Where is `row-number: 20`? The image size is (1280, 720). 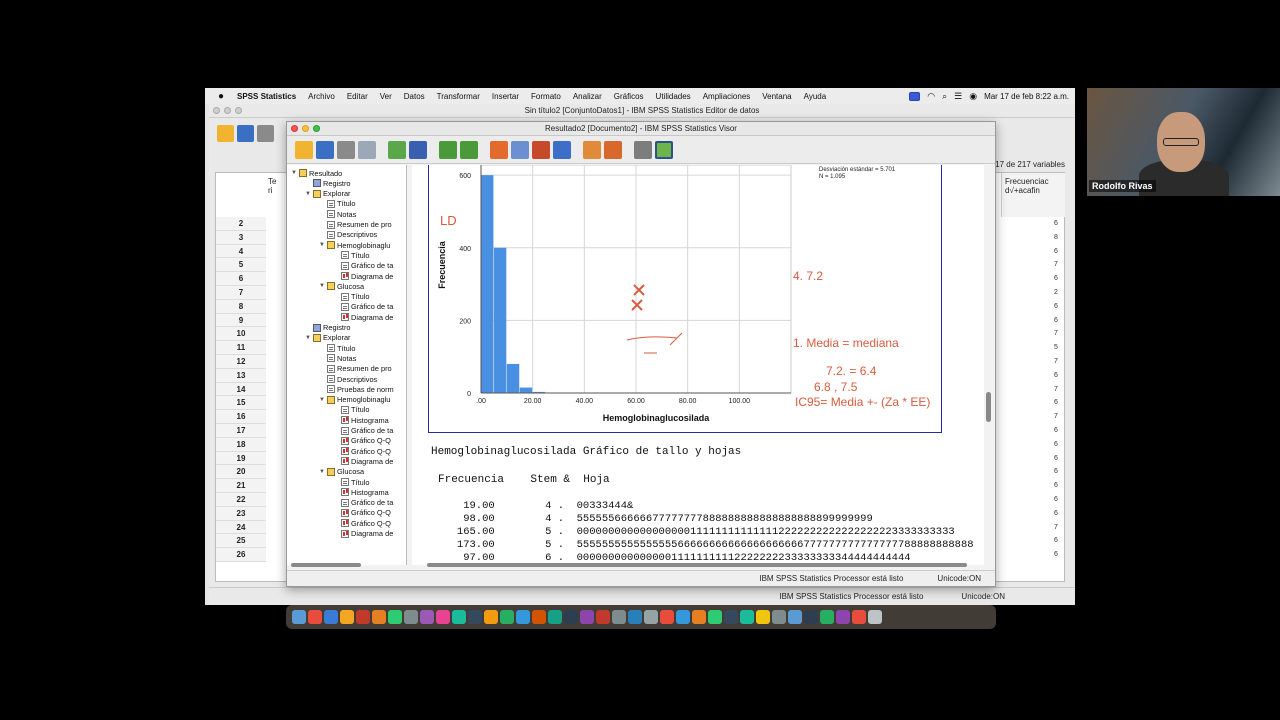
row-number: 20 is located at coordinates (241, 472).